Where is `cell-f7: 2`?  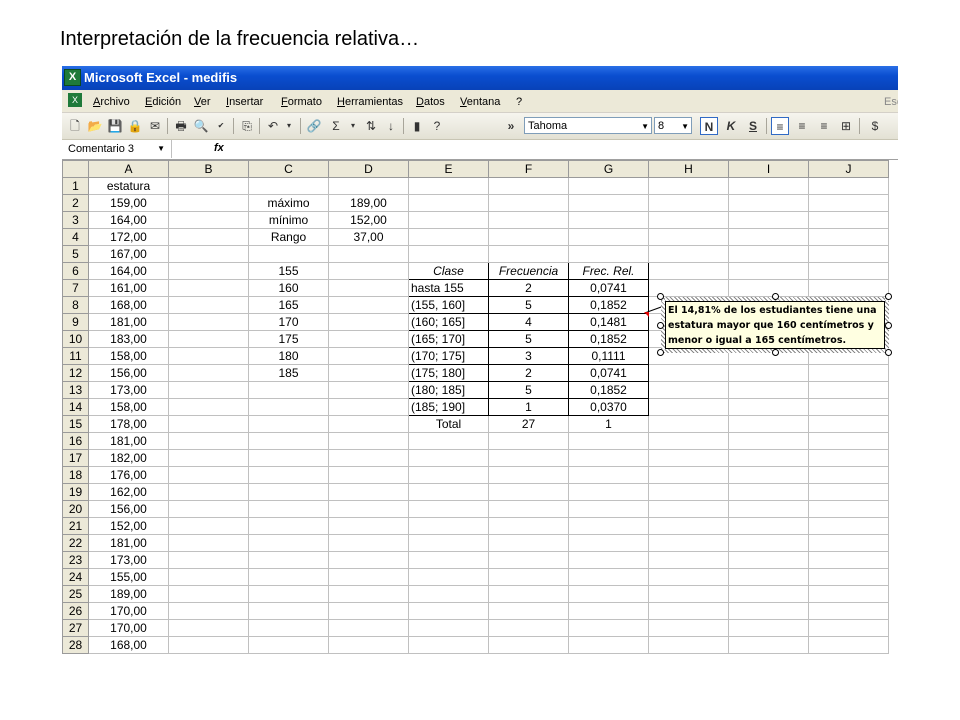
cell-f7: 2 is located at coordinates (528, 288).